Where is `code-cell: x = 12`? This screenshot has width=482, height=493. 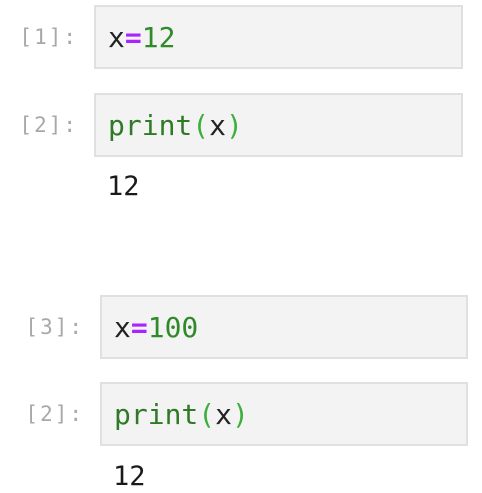 code-cell: x = 12 is located at coordinates (278, 37).